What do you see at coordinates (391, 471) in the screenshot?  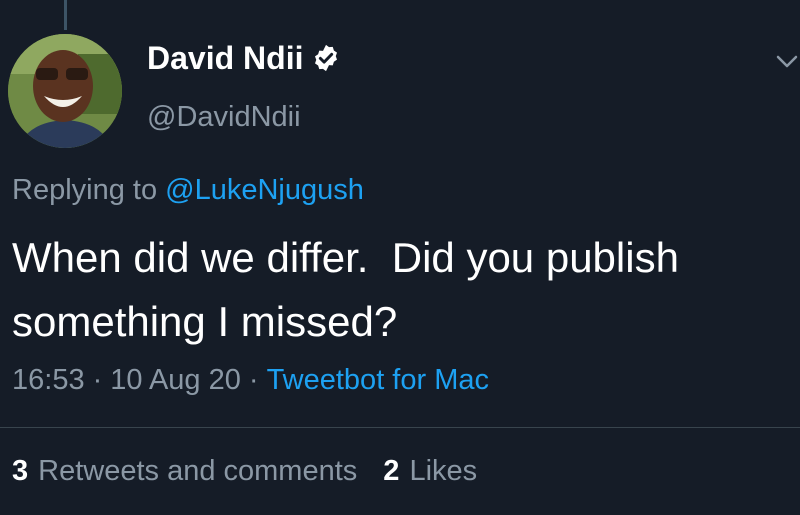 I see `likes-count: 2` at bounding box center [391, 471].